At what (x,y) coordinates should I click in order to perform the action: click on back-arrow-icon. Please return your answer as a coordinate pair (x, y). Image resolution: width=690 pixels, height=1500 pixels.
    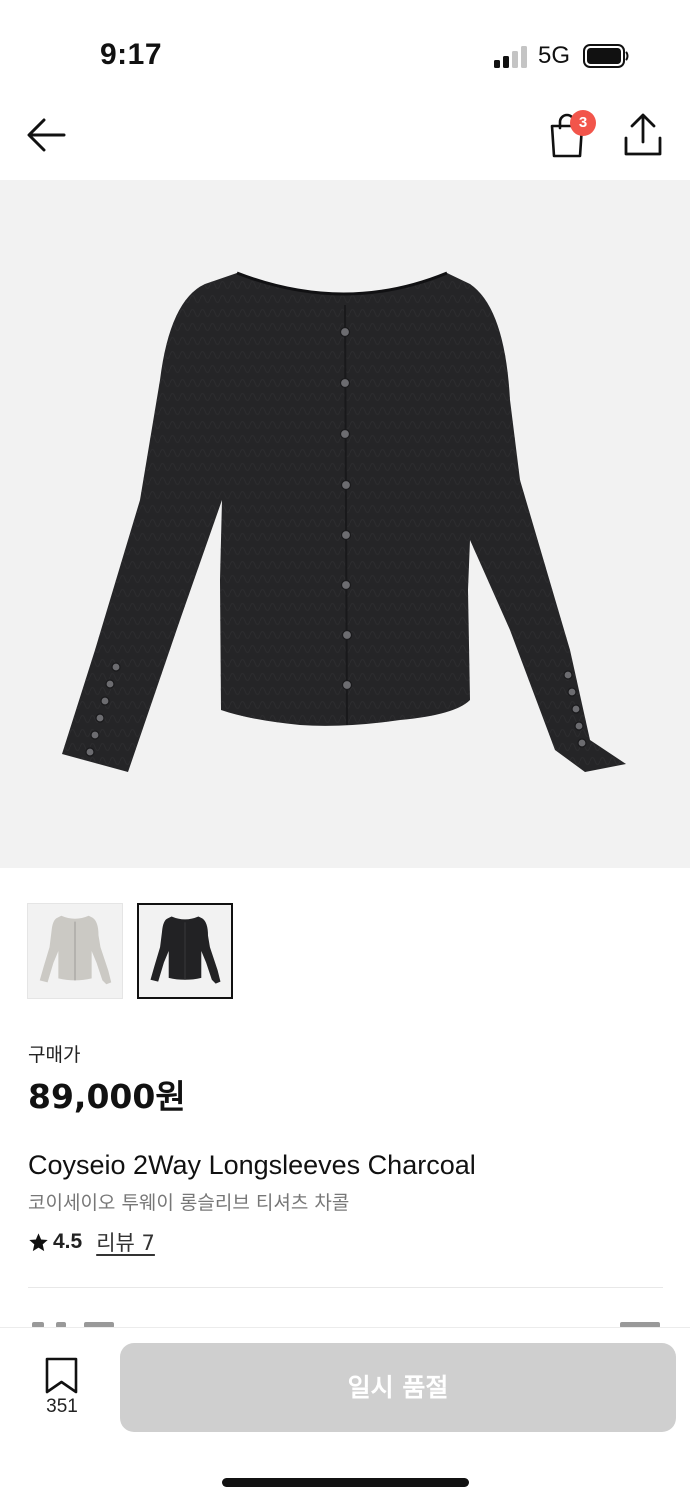
    Looking at the image, I should click on (47, 135).